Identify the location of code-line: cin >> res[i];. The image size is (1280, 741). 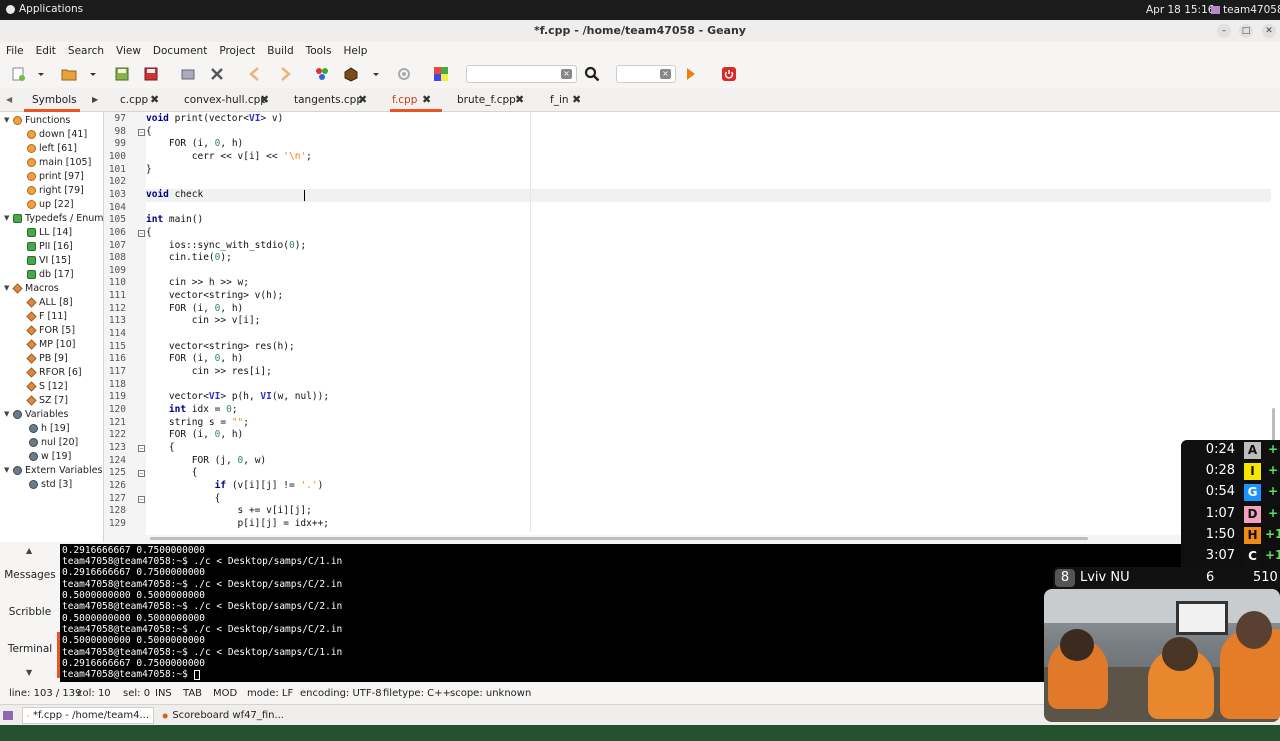
(209, 371).